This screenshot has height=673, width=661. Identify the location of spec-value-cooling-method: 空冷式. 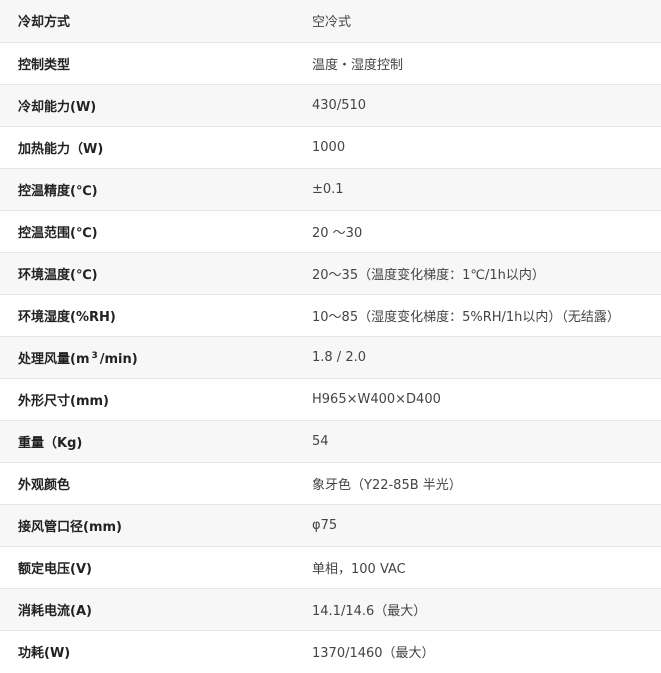
(486, 21).